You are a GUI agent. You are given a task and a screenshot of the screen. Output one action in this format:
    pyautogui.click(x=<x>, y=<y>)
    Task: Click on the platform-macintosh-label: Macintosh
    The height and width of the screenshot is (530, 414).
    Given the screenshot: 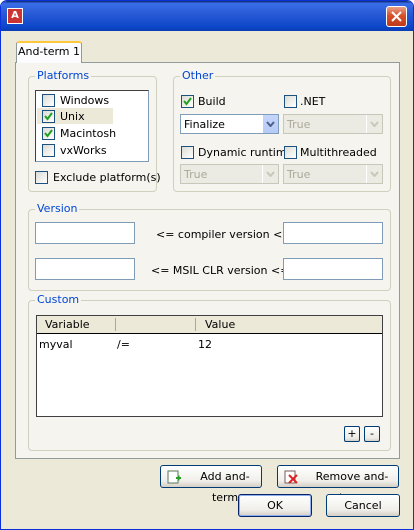 What is the action you would take?
    pyautogui.click(x=88, y=133)
    